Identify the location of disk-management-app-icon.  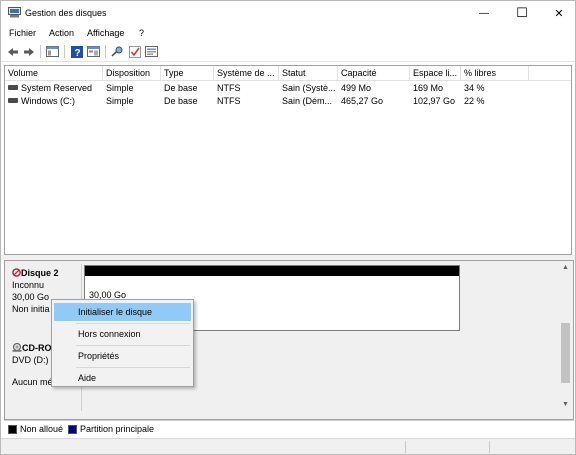
(14, 12).